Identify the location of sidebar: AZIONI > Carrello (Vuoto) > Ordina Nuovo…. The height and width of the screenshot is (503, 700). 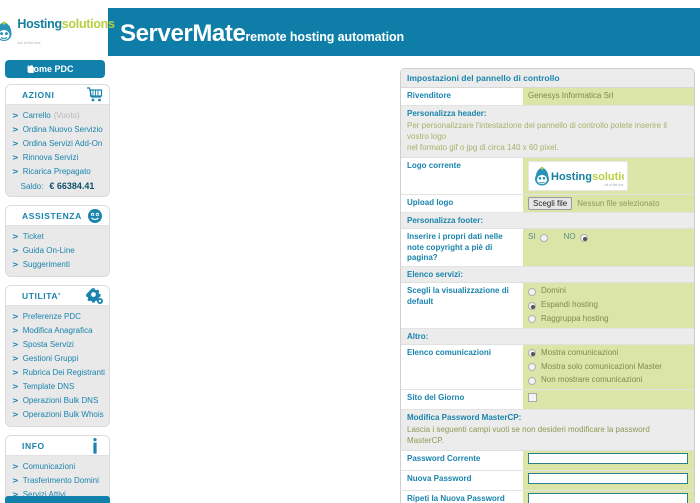
(57, 293).